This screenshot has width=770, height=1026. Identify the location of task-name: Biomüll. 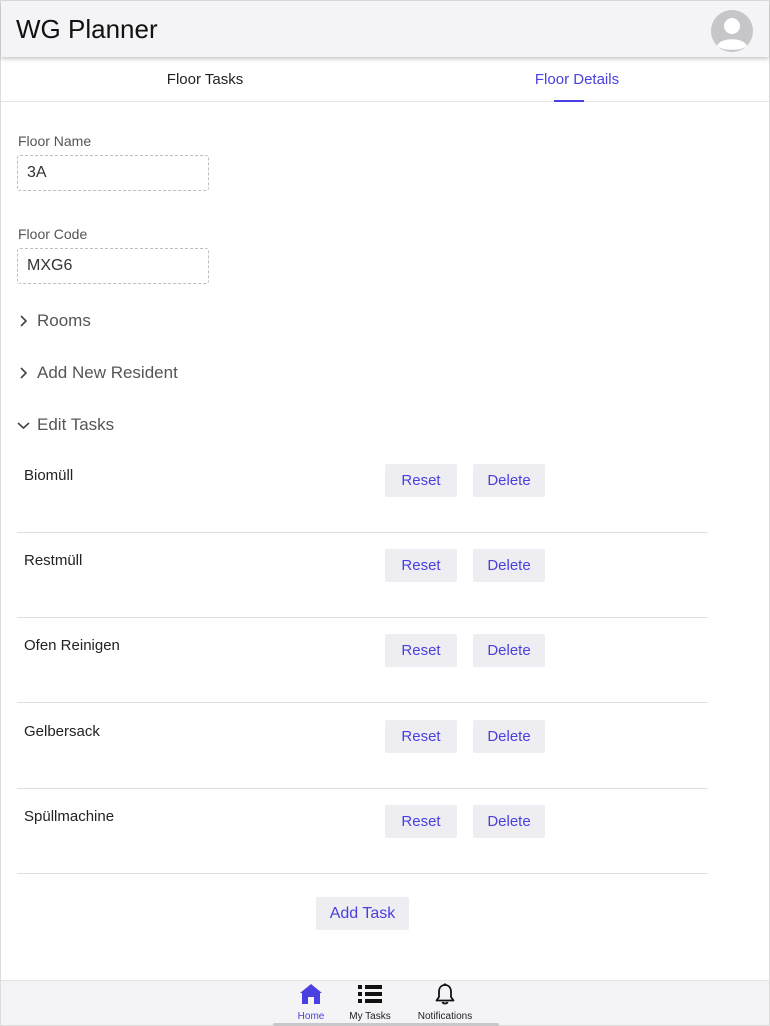
(49, 475).